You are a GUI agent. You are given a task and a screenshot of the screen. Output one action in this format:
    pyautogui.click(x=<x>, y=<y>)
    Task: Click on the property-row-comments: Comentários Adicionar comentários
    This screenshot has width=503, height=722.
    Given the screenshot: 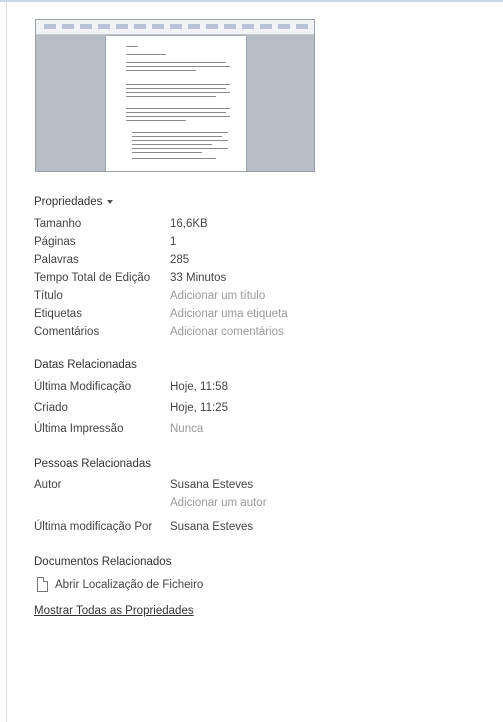 What is the action you would take?
    pyautogui.click(x=254, y=335)
    